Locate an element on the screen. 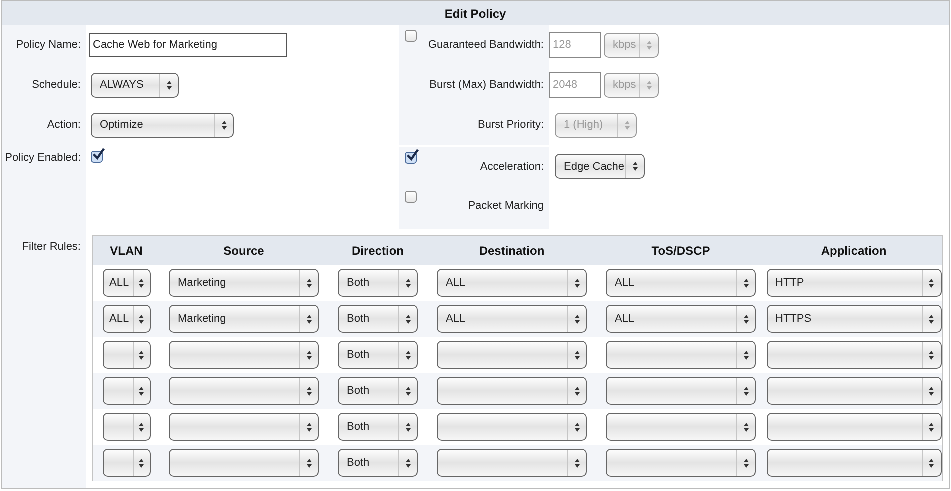  field-label: Policy Enabled: is located at coordinates (43, 158).